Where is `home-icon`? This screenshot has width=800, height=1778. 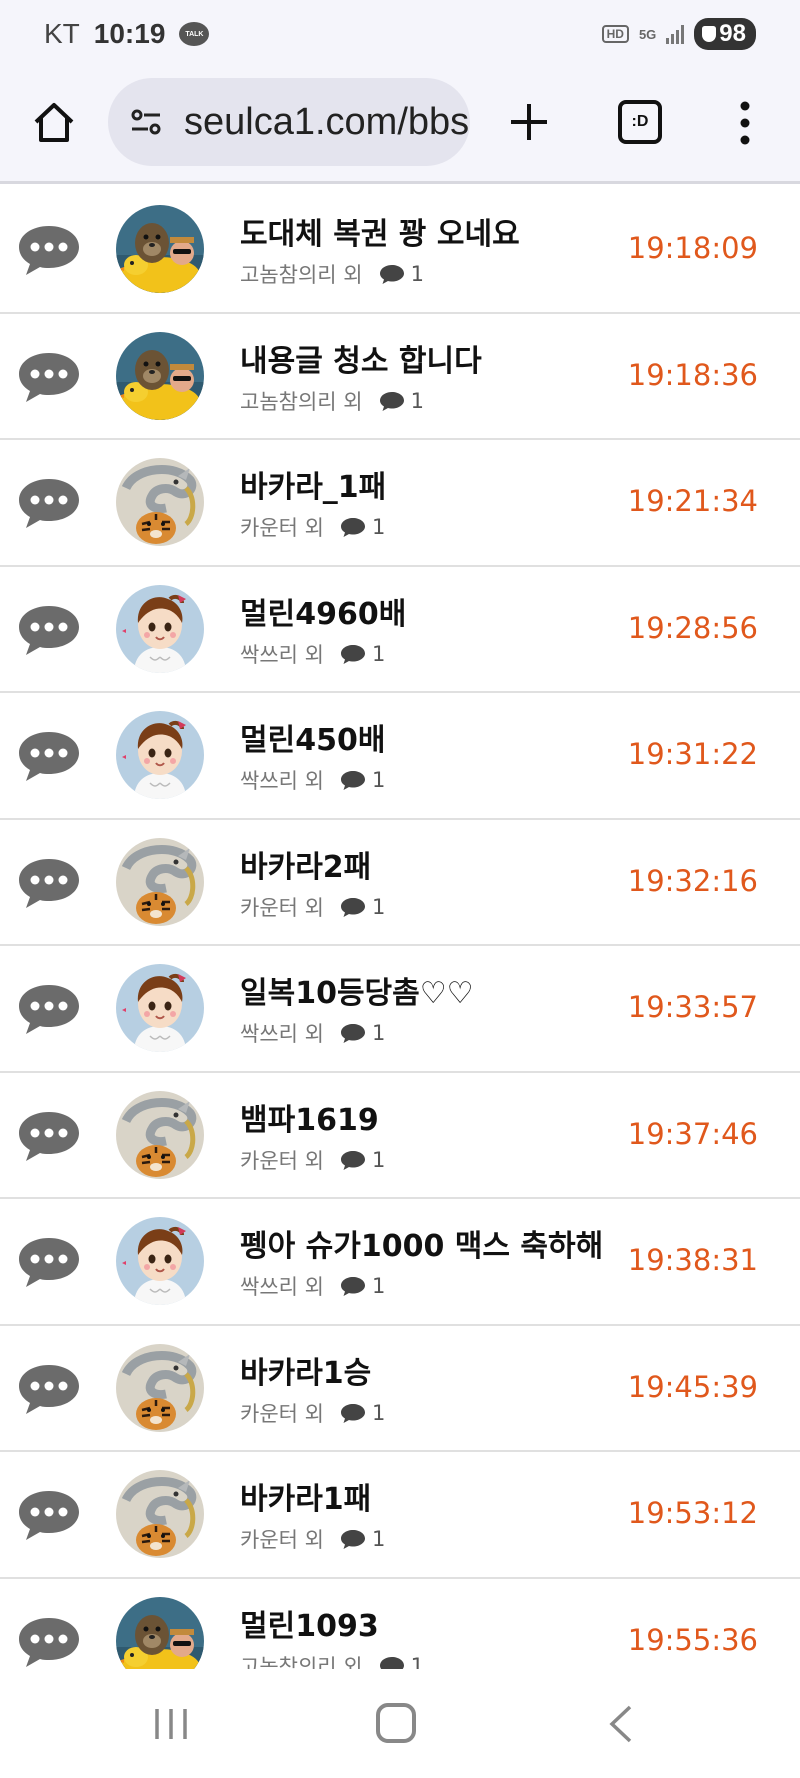 home-icon is located at coordinates (54, 122).